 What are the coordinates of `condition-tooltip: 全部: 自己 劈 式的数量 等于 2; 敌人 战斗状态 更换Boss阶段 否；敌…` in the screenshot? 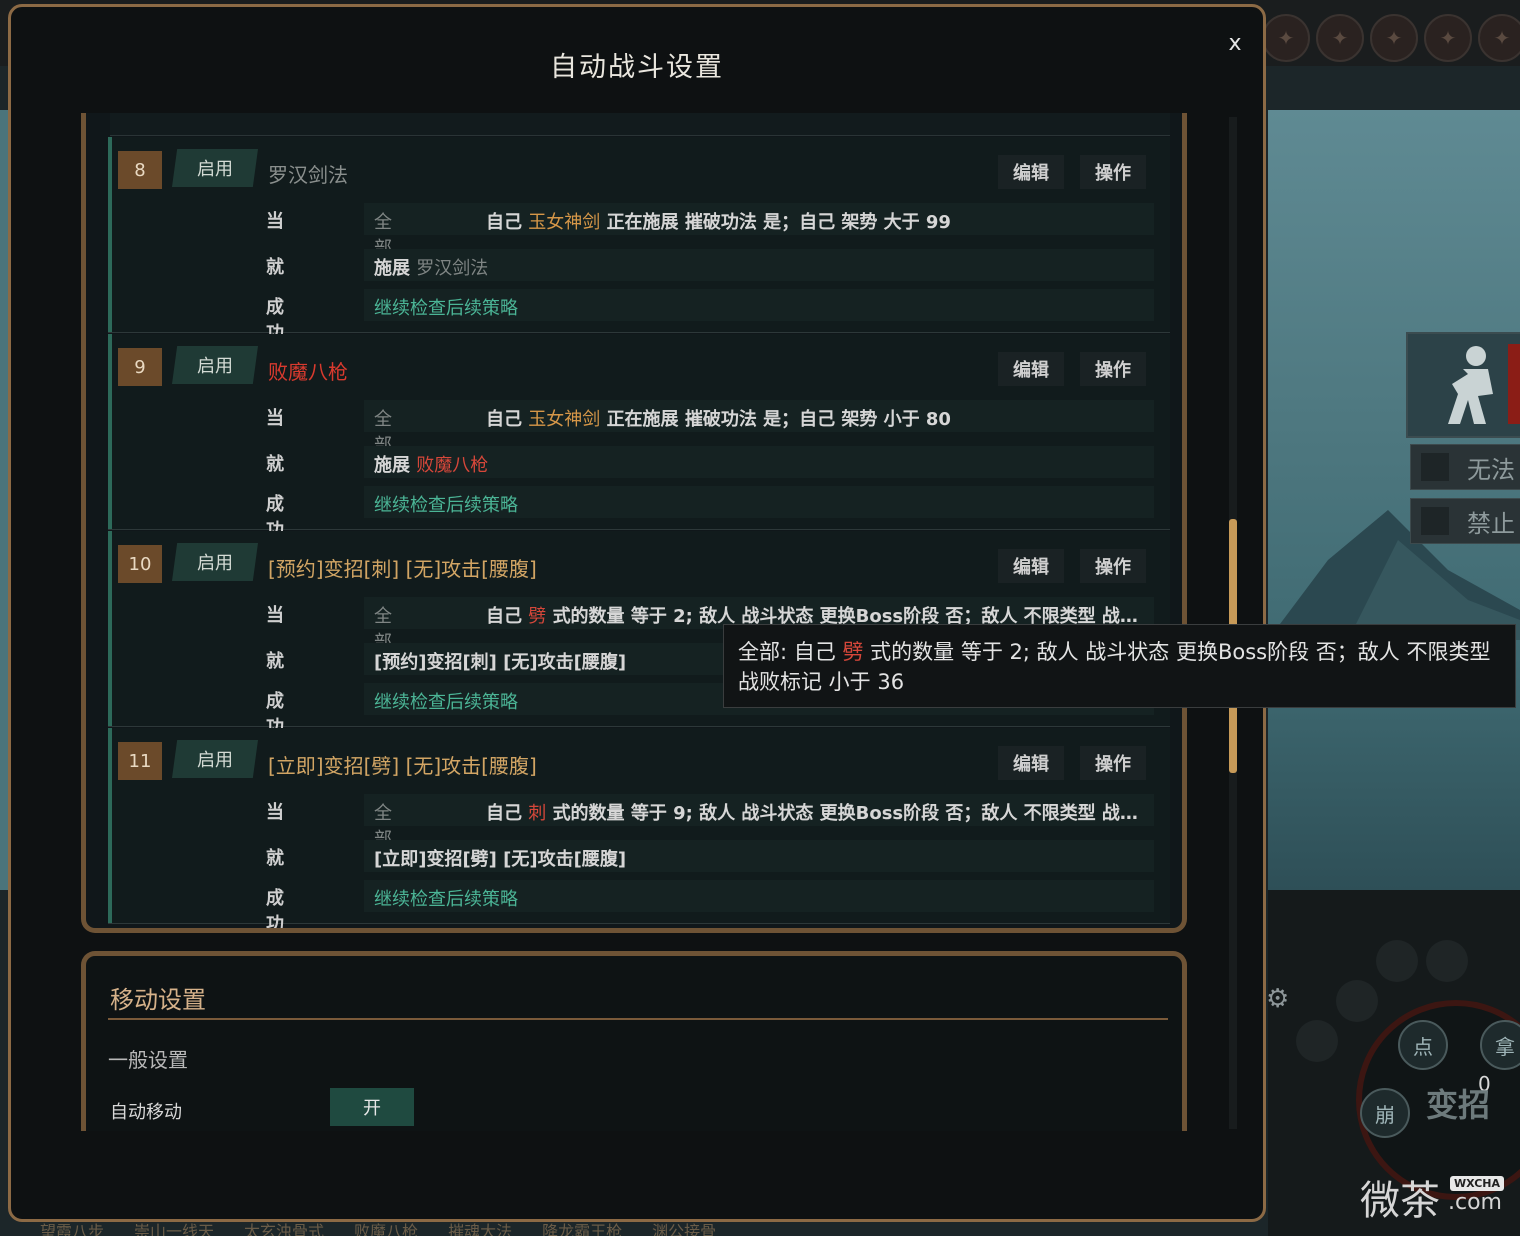 It's located at (1119, 666).